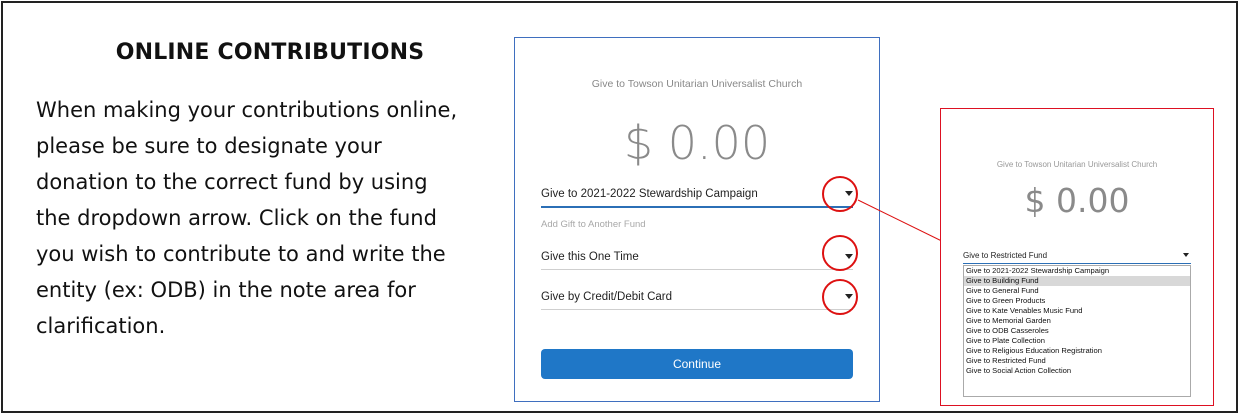 The height and width of the screenshot is (416, 1241). I want to click on fund-option: Give to Memorial Garden, so click(1077, 321).